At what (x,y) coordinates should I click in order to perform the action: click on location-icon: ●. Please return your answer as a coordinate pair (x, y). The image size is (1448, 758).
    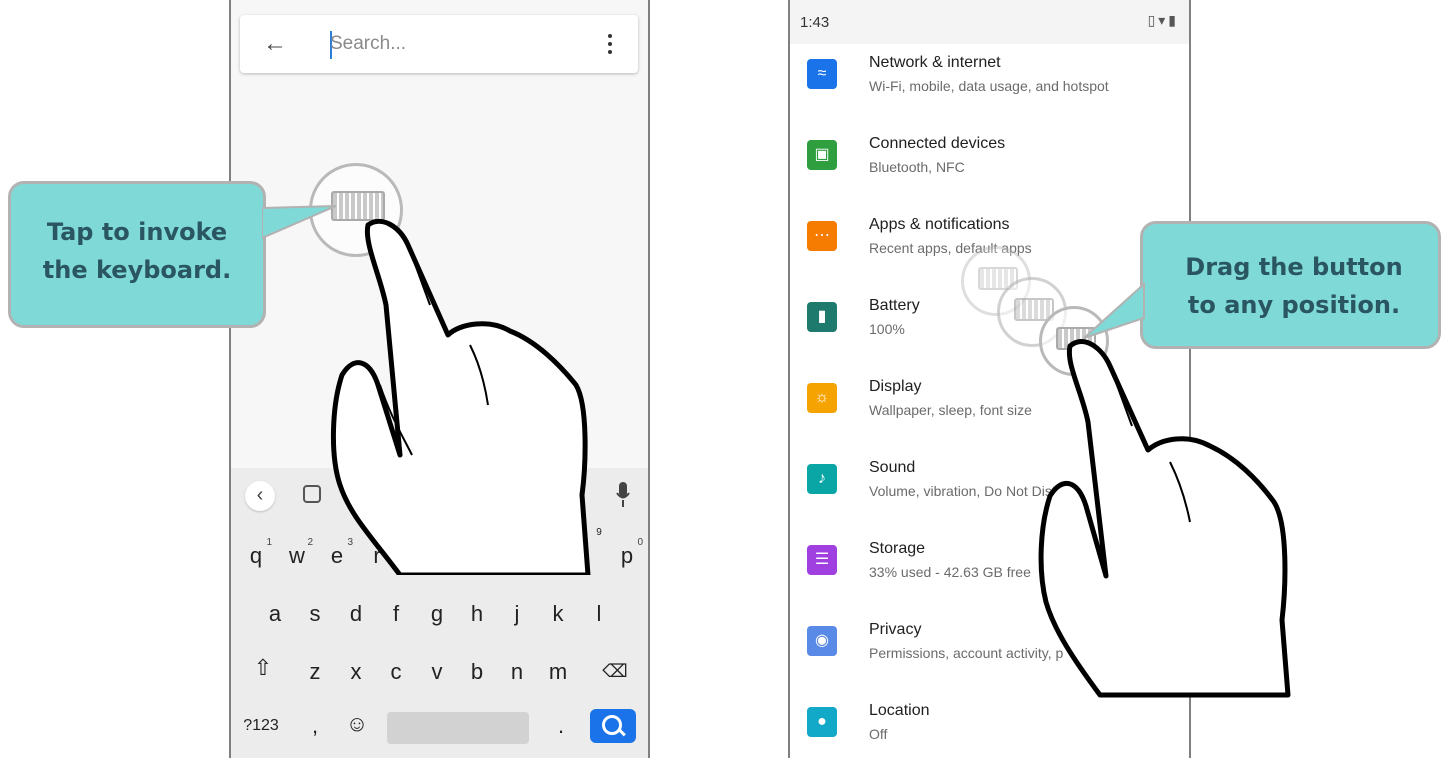
    Looking at the image, I should click on (822, 722).